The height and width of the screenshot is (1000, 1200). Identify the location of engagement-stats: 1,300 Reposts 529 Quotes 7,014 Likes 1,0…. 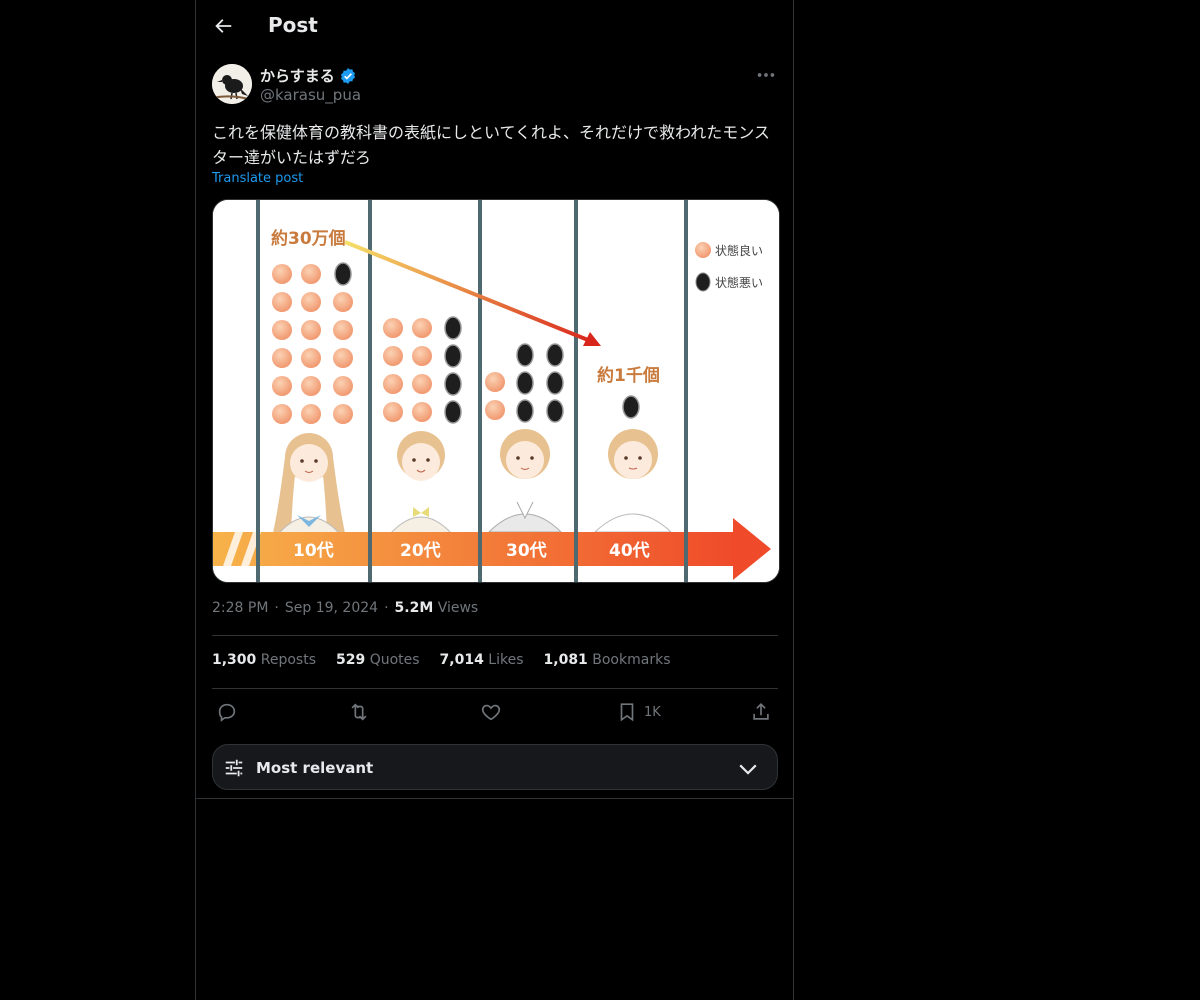
(441, 660).